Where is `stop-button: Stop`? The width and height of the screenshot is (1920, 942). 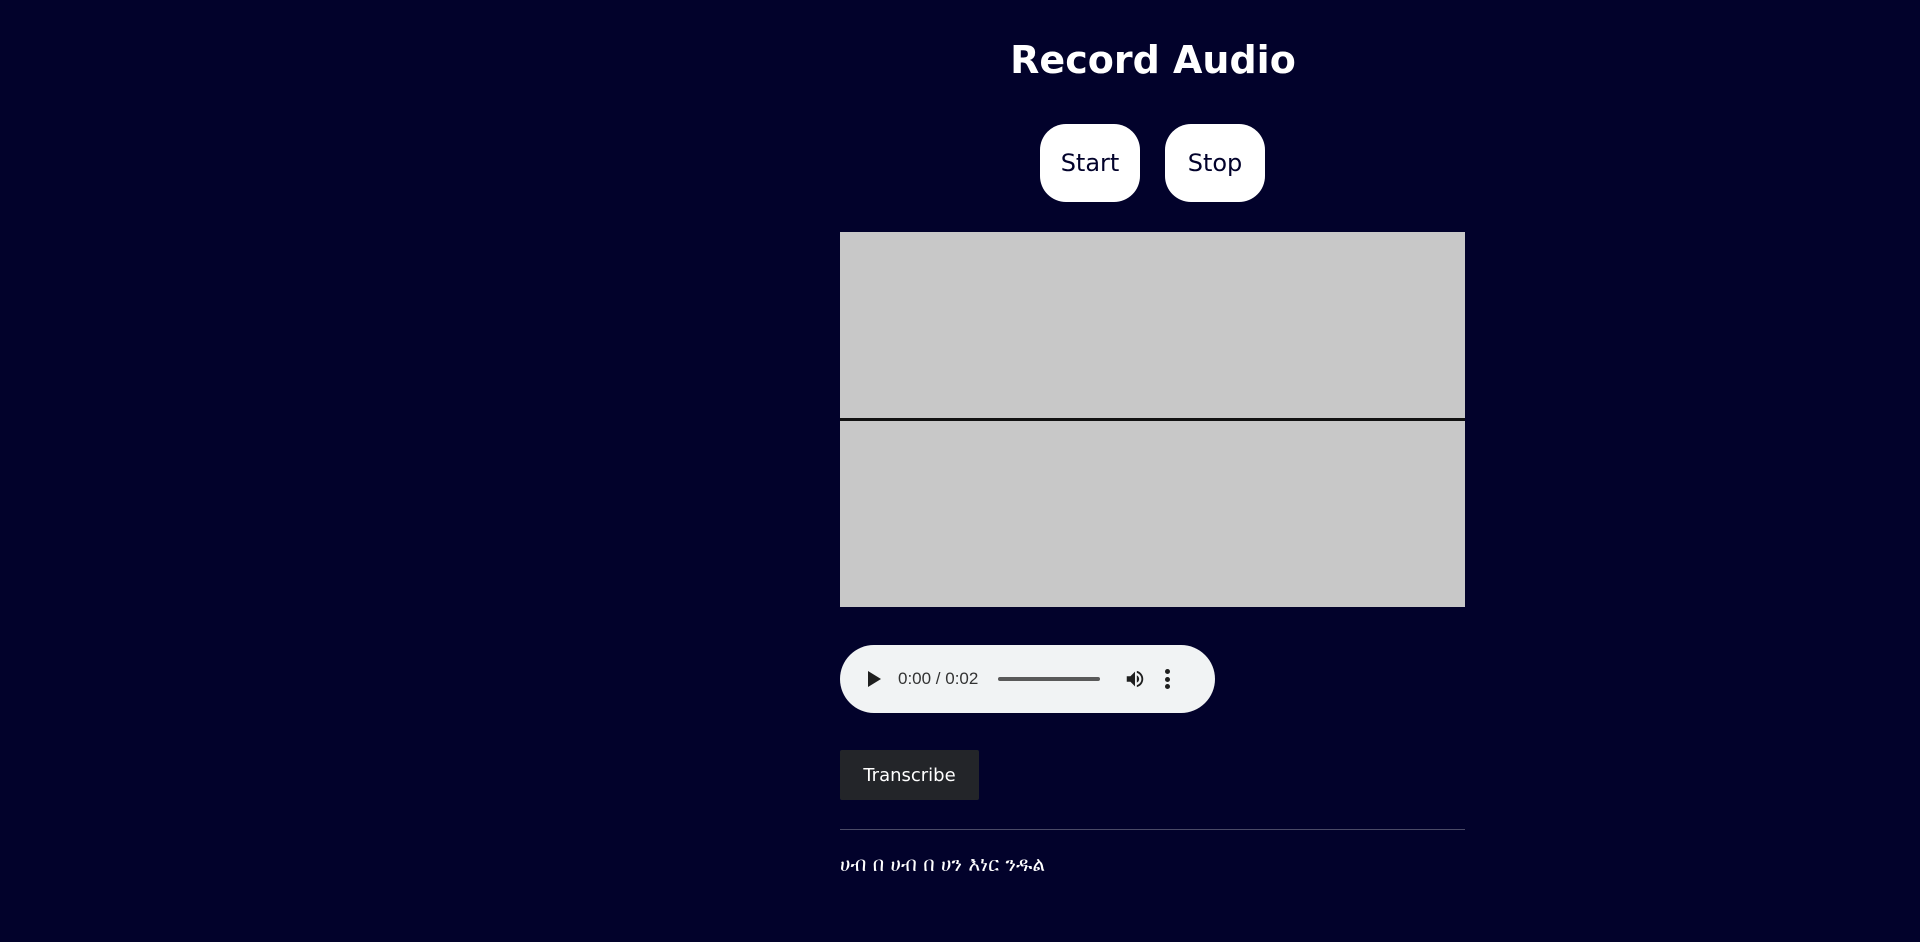
stop-button: Stop is located at coordinates (1215, 163).